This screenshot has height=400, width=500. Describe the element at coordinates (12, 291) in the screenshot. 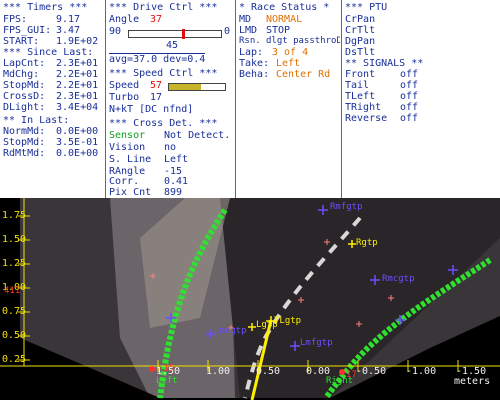

I see `label-411: 411` at that location.